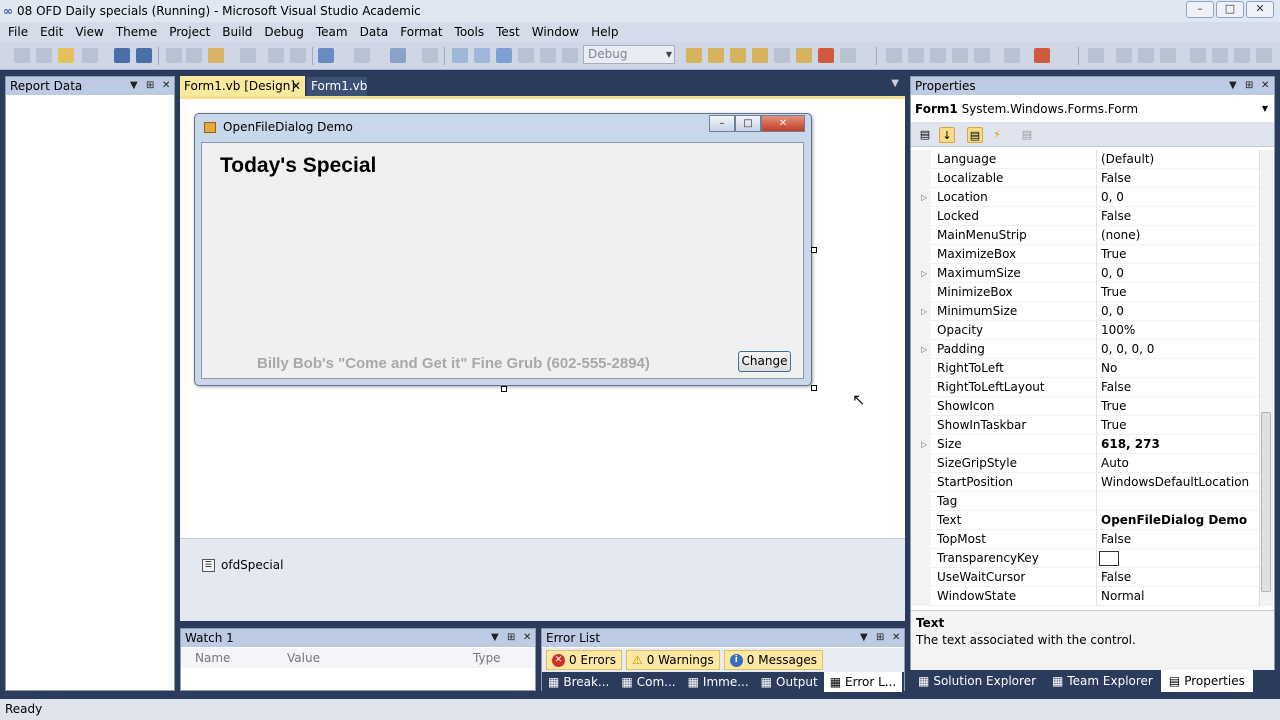 This screenshot has width=1280, height=720. I want to click on property-row: ShowIcon True, so click(1085, 406).